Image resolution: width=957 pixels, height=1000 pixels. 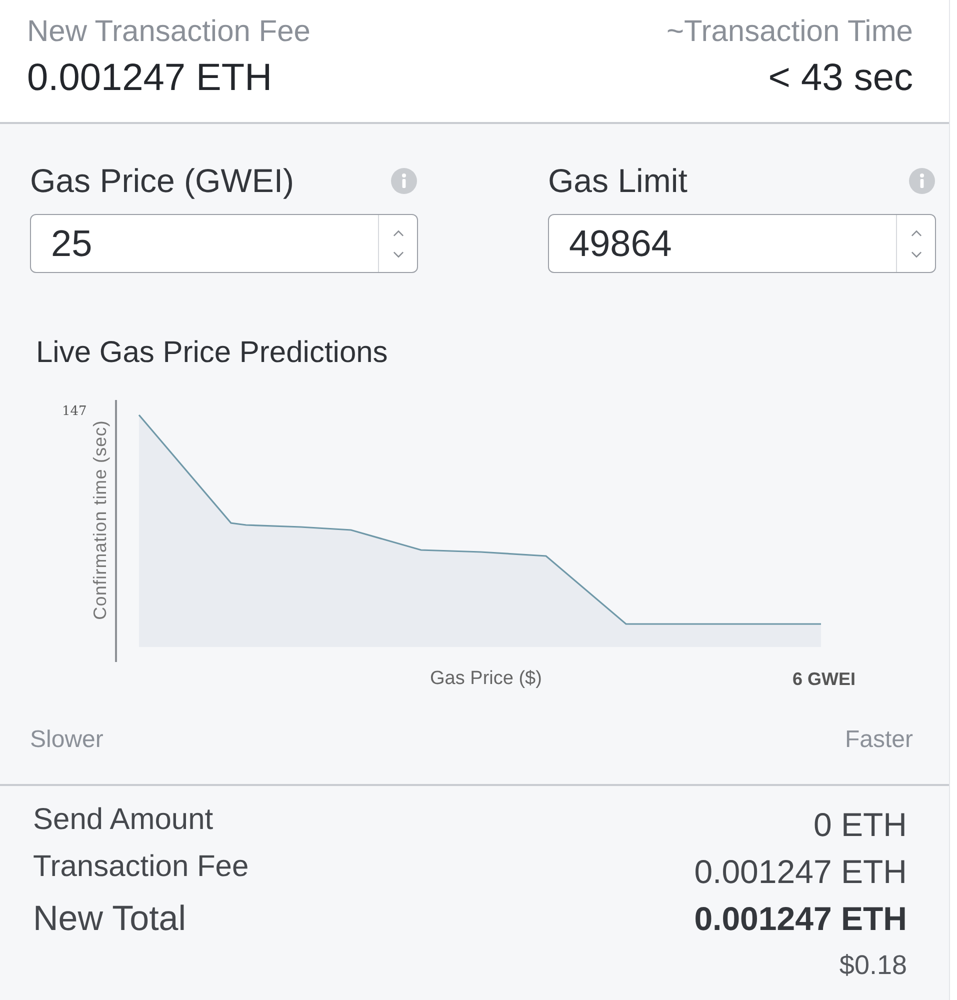 What do you see at coordinates (840, 78) in the screenshot?
I see `time-value: < 43 sec` at bounding box center [840, 78].